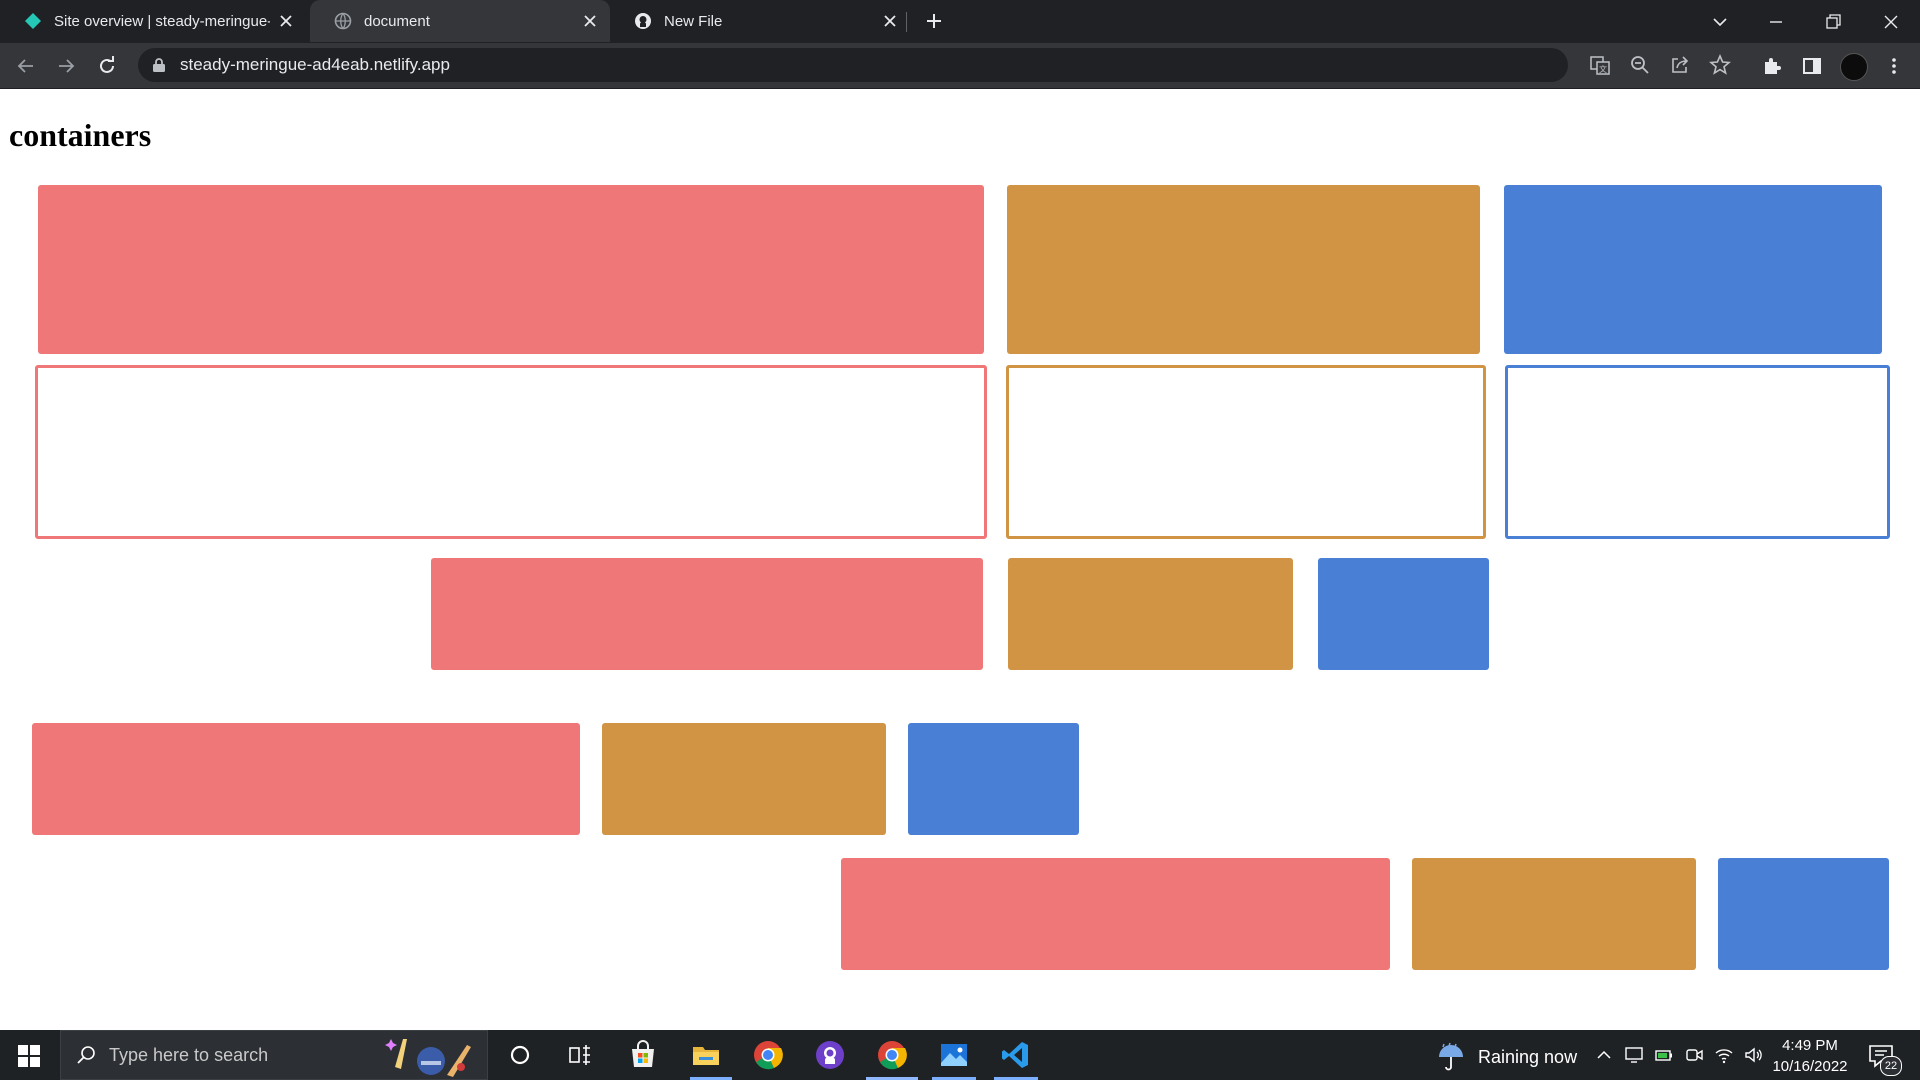 This screenshot has width=1920, height=1080. I want to click on display-tray-icon, so click(1634, 1055).